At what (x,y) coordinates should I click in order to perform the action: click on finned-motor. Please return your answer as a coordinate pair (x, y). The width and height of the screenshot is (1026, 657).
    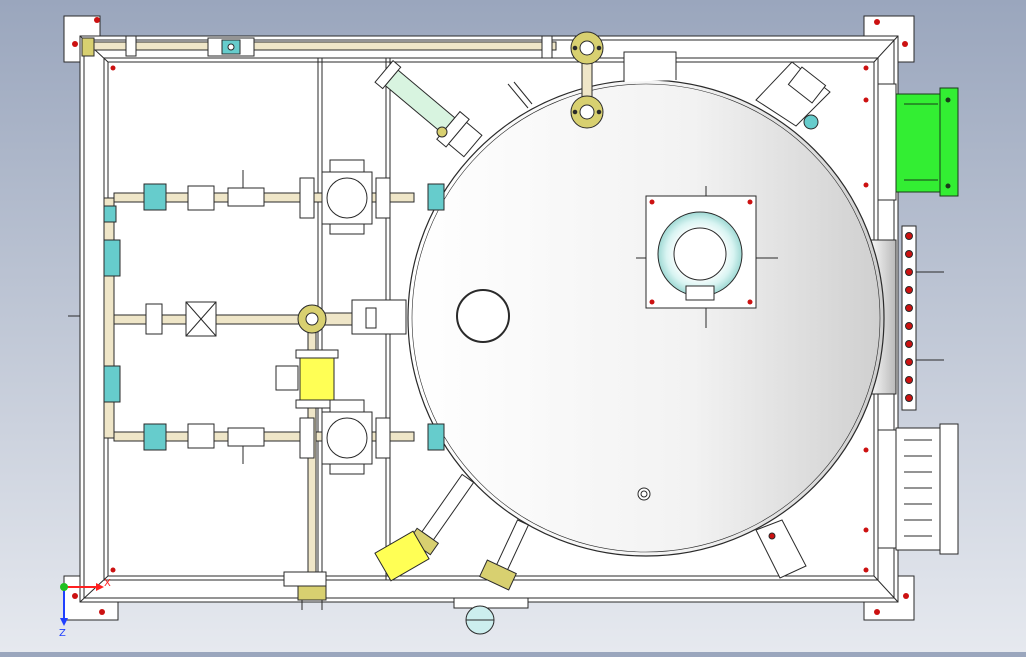
    Looking at the image, I should click on (918, 489).